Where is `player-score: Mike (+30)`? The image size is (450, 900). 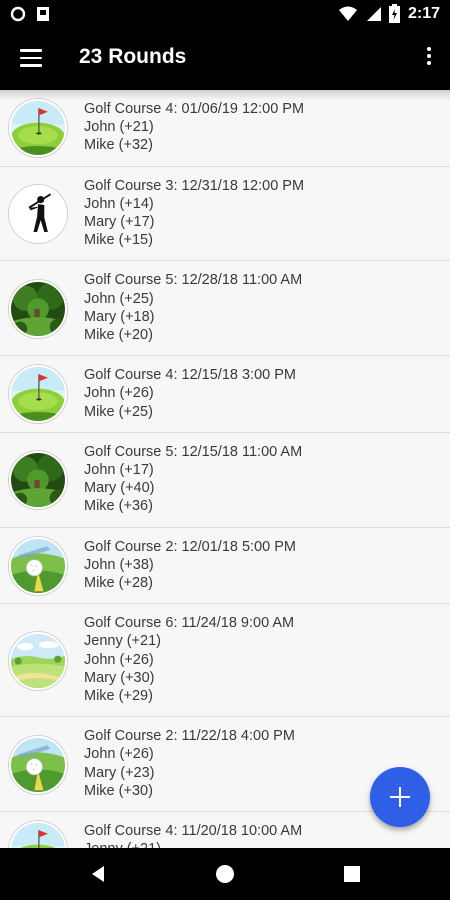 player-score: Mike (+30) is located at coordinates (118, 790).